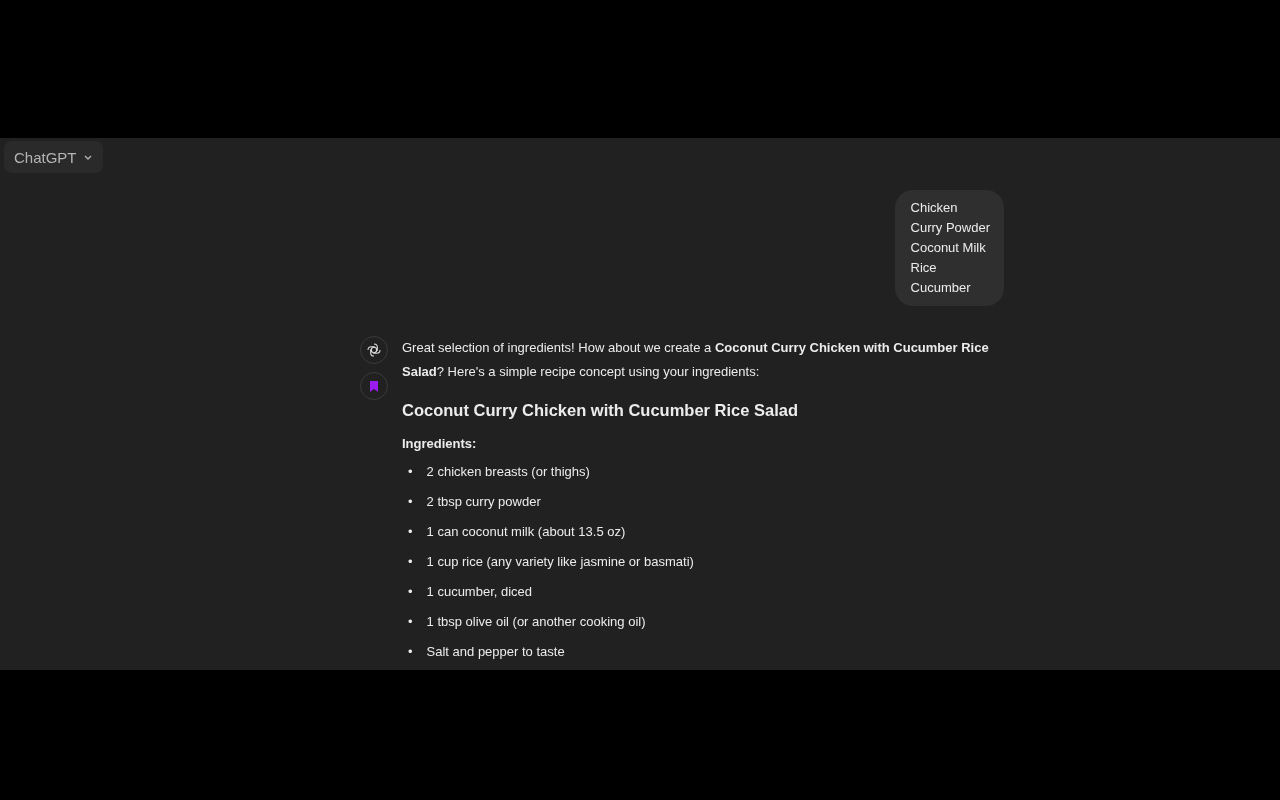 Image resolution: width=1280 pixels, height=800 pixels. What do you see at coordinates (526, 532) in the screenshot?
I see `ingredient-item: 1 can coconut milk (about 13.5 oz)` at bounding box center [526, 532].